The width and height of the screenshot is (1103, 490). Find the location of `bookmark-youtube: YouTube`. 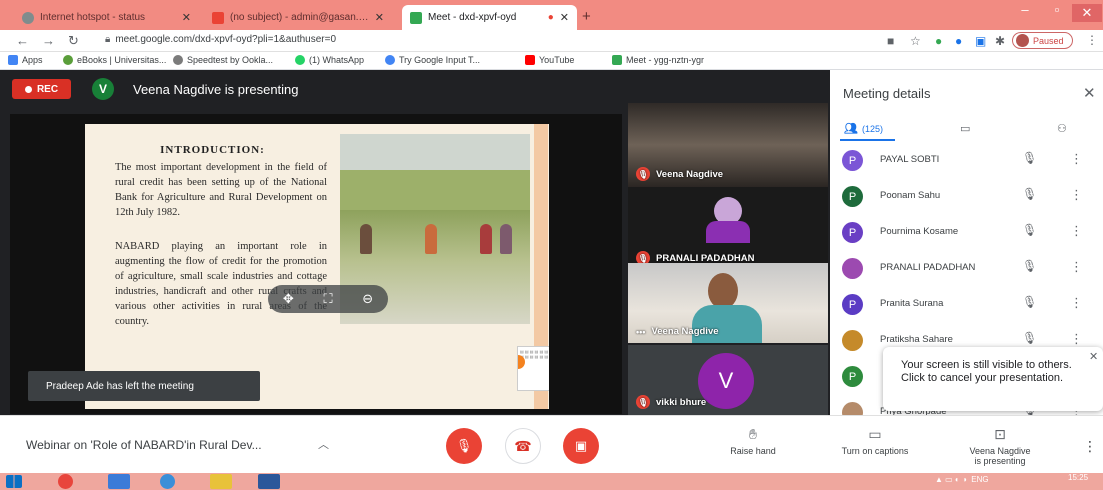

bookmark-youtube: YouTube is located at coordinates (549, 60).